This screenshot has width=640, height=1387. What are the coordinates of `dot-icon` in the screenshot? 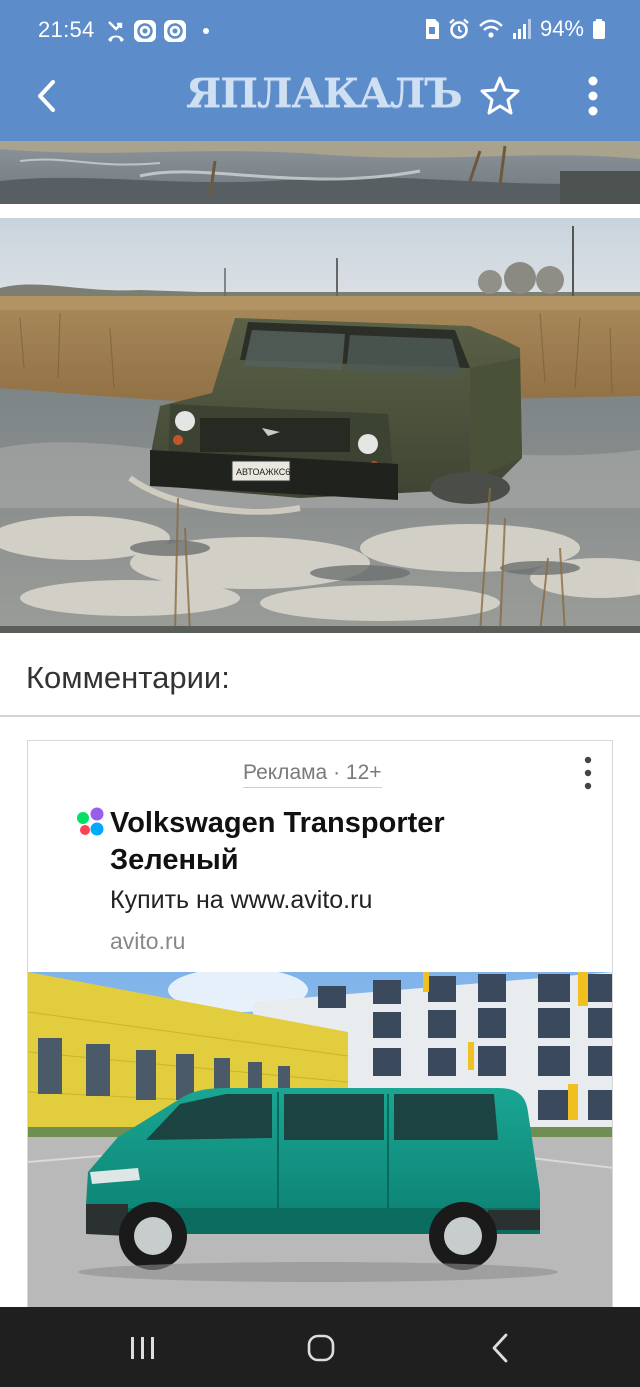 It's located at (206, 31).